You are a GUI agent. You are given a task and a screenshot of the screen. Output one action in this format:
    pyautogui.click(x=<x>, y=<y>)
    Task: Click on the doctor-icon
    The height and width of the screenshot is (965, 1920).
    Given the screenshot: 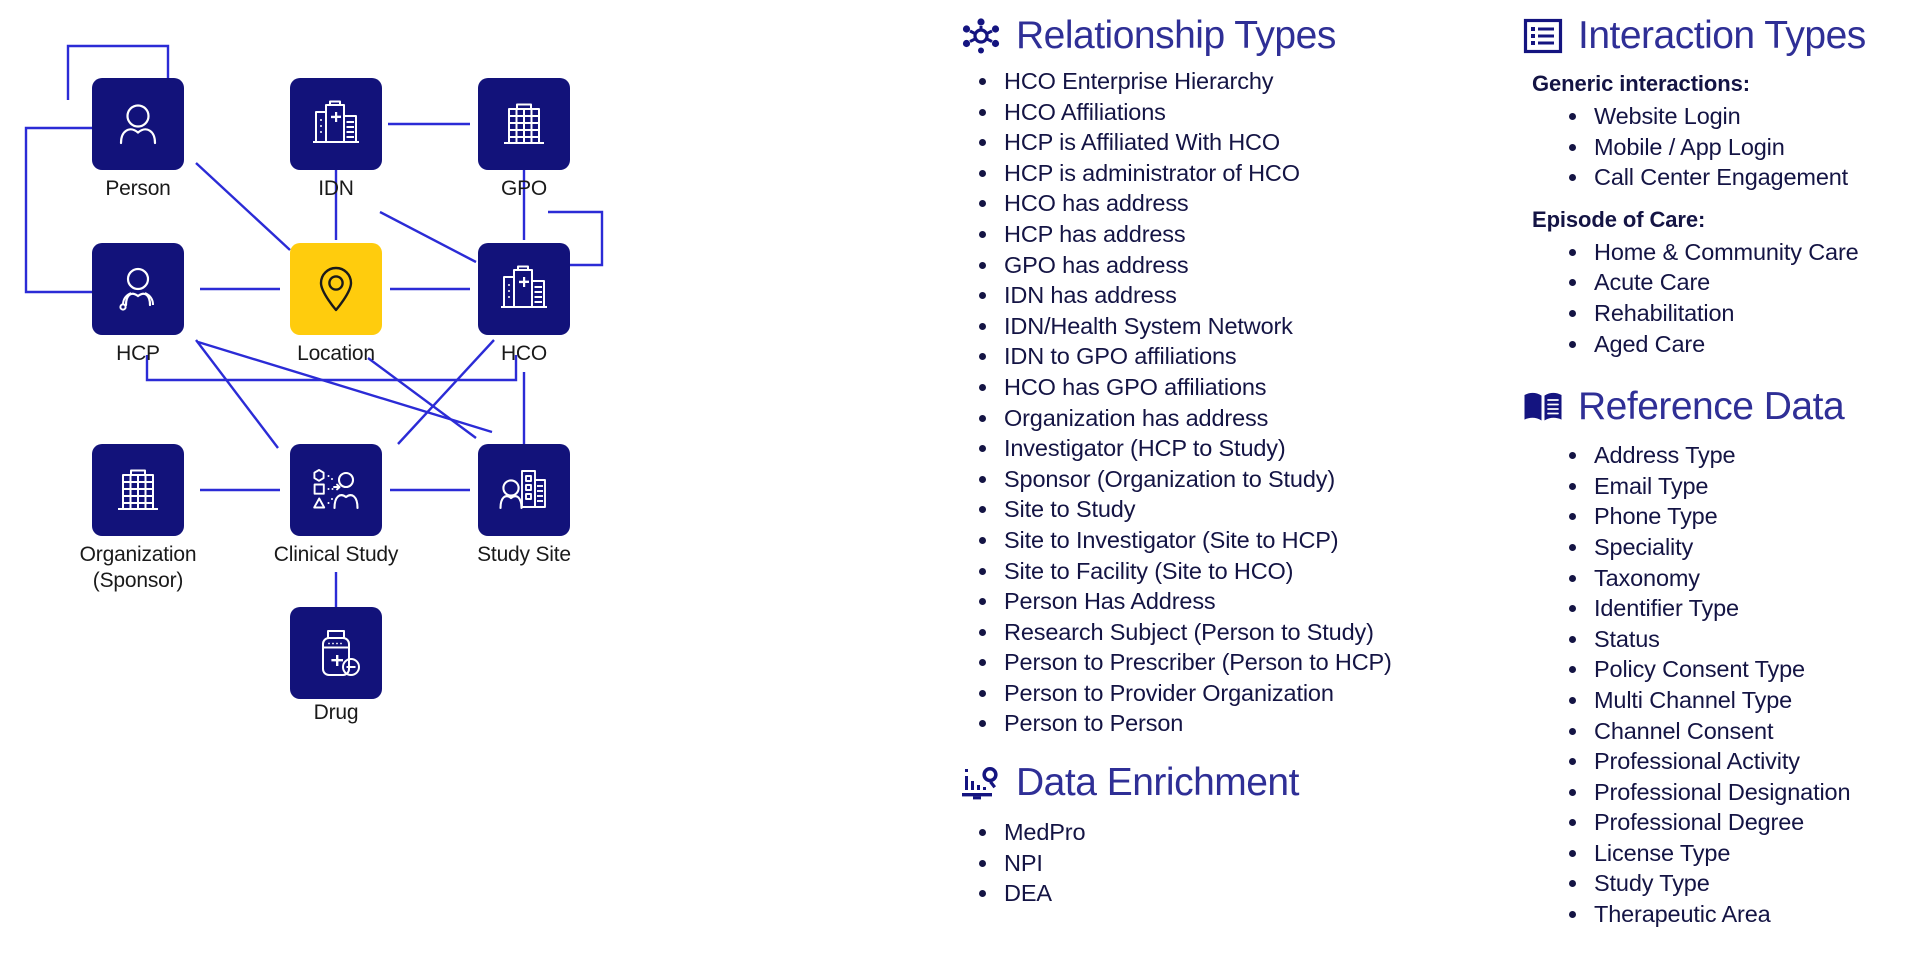 What is the action you would take?
    pyautogui.click(x=136, y=289)
    